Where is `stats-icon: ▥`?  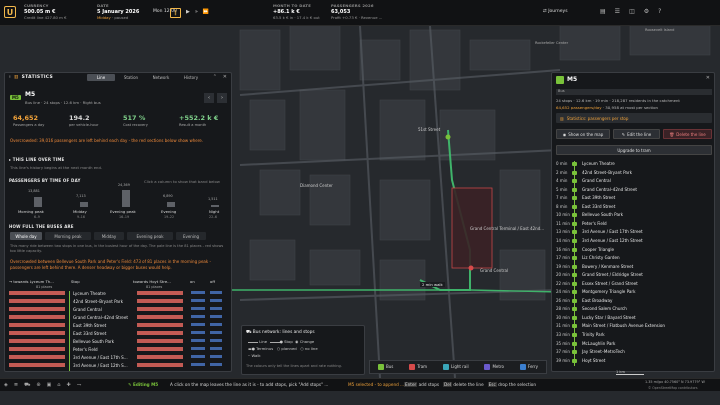
stats-icon: ▥ is located at coordinates (562, 118).